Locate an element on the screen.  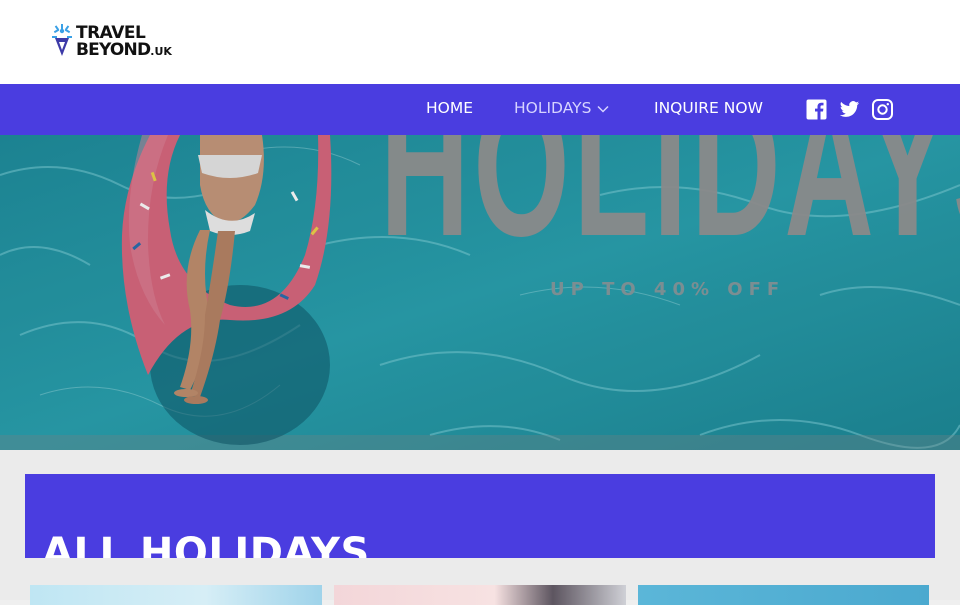
logo-beyond-text: BEYOND is located at coordinates (113, 50).